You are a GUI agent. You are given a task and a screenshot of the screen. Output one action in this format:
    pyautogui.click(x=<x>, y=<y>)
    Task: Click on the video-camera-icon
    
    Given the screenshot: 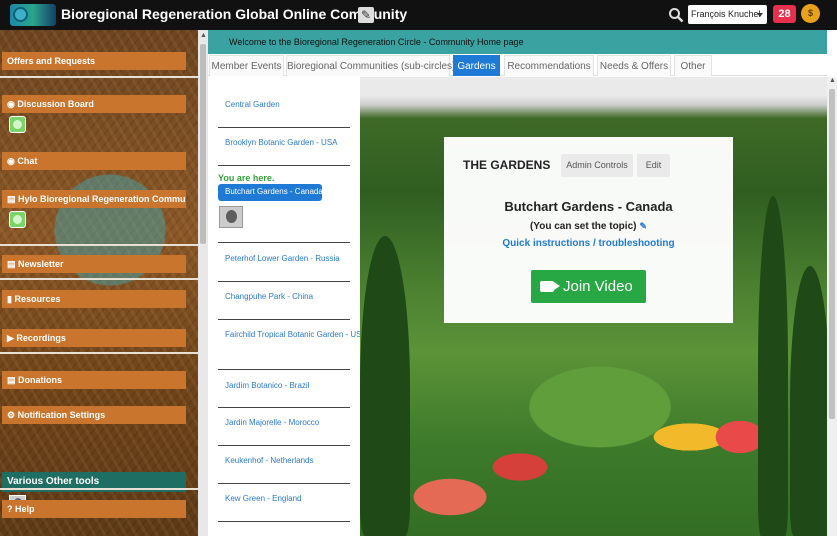 What is the action you would take?
    pyautogui.click(x=547, y=286)
    